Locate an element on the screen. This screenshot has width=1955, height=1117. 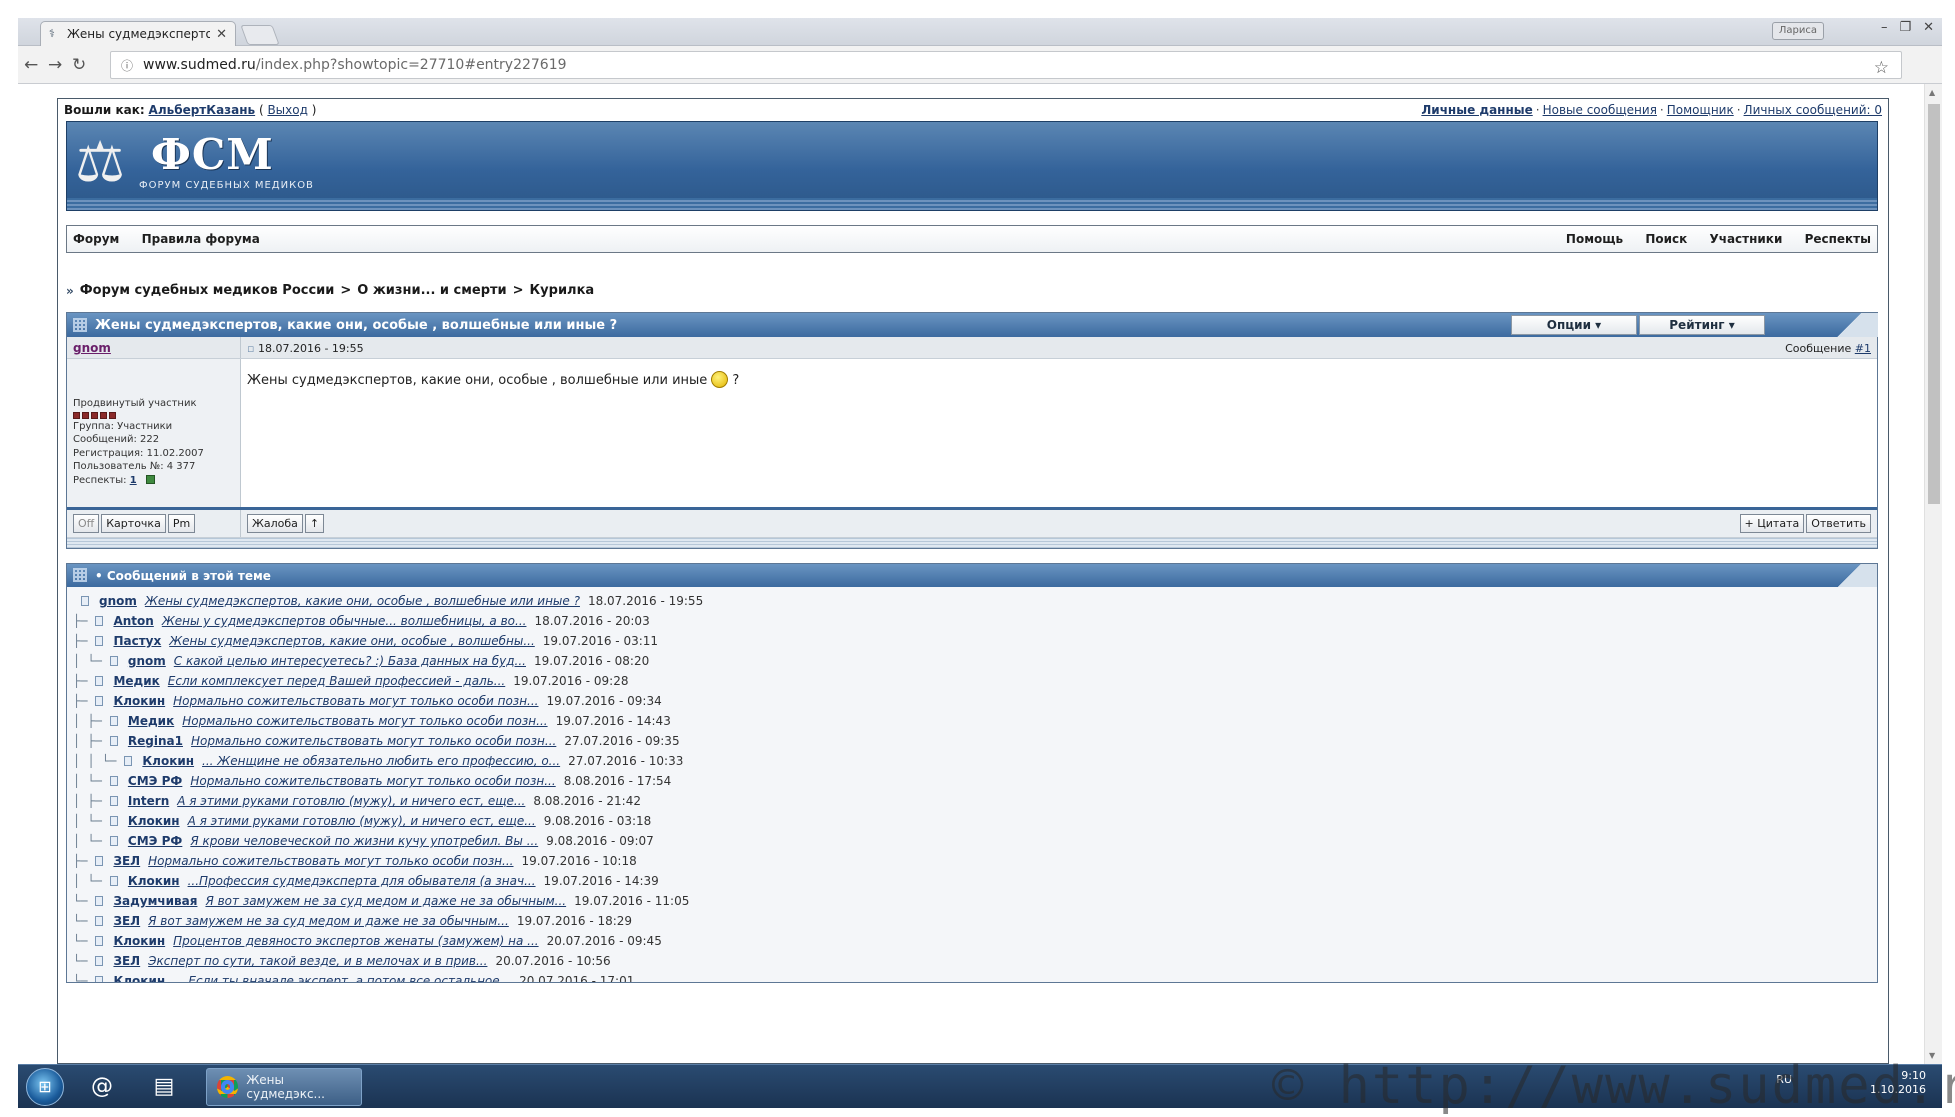
tree-nick-link: Anton is located at coordinates (133, 621).